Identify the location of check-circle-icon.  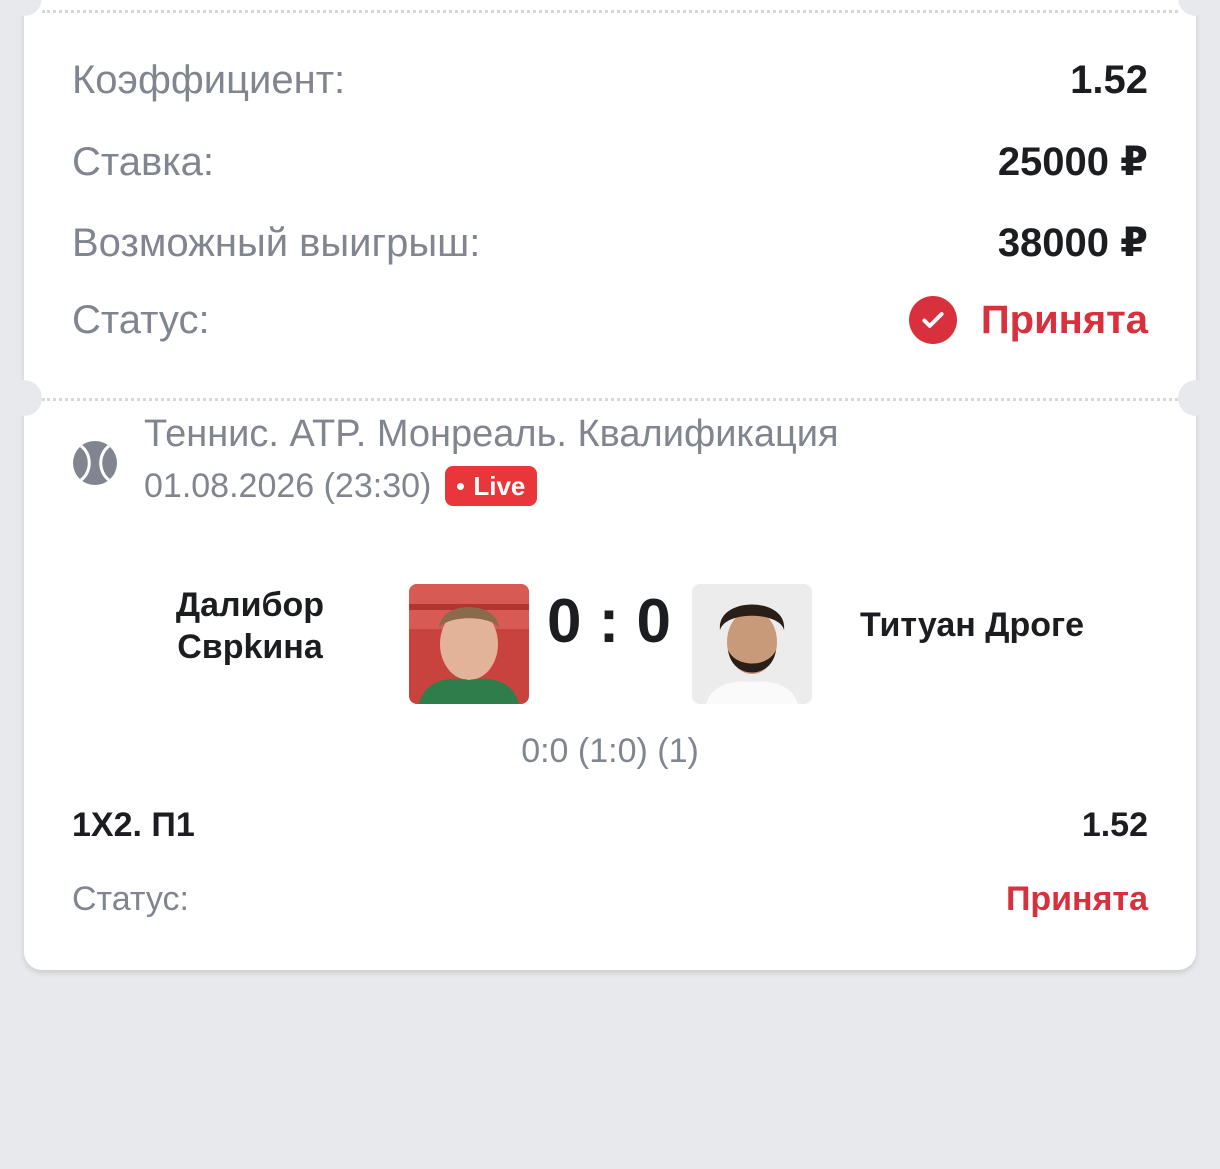
(932, 320).